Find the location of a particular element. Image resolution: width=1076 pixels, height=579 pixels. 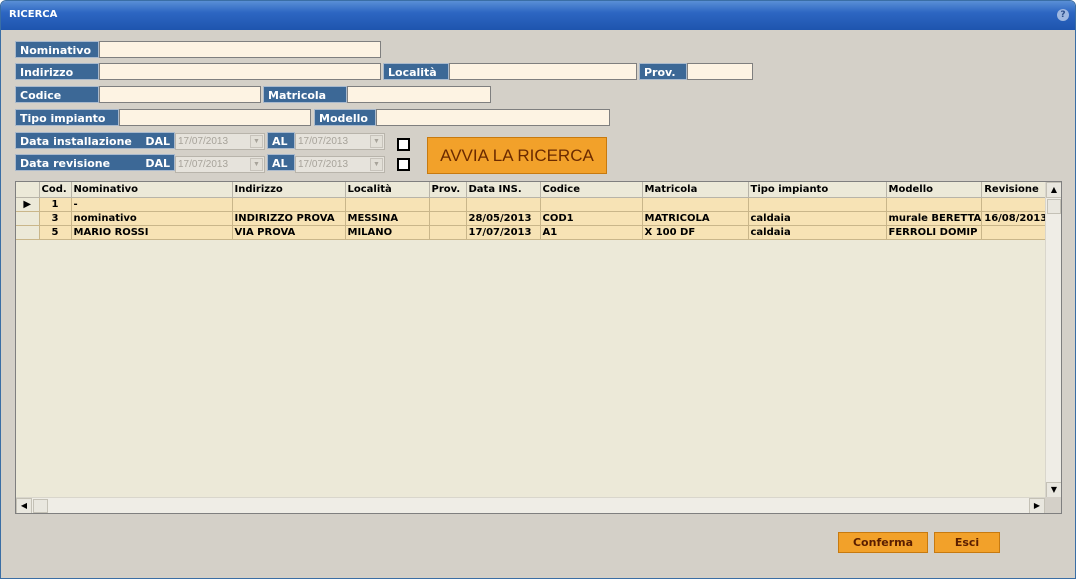

table-cell: FERROLI DOMIP is located at coordinates (934, 232).